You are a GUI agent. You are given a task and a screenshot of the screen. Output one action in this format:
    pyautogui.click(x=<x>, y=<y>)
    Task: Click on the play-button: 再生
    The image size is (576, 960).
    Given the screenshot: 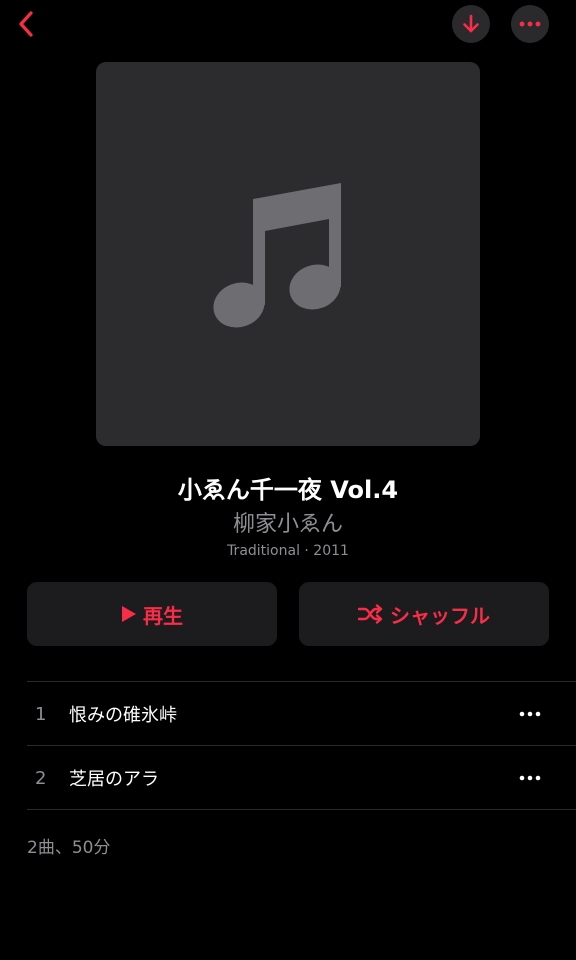 What is the action you would take?
    pyautogui.click(x=152, y=614)
    